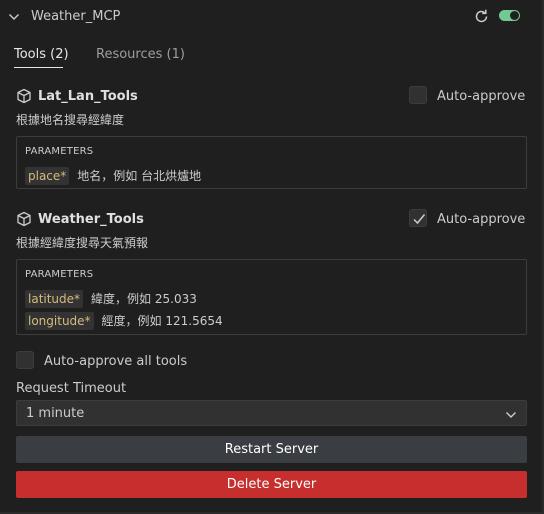 The image size is (544, 514). What do you see at coordinates (271, 162) in the screenshot?
I see `parameters-box: PARAMETERS place* 地名，例如 台北烘爐地` at bounding box center [271, 162].